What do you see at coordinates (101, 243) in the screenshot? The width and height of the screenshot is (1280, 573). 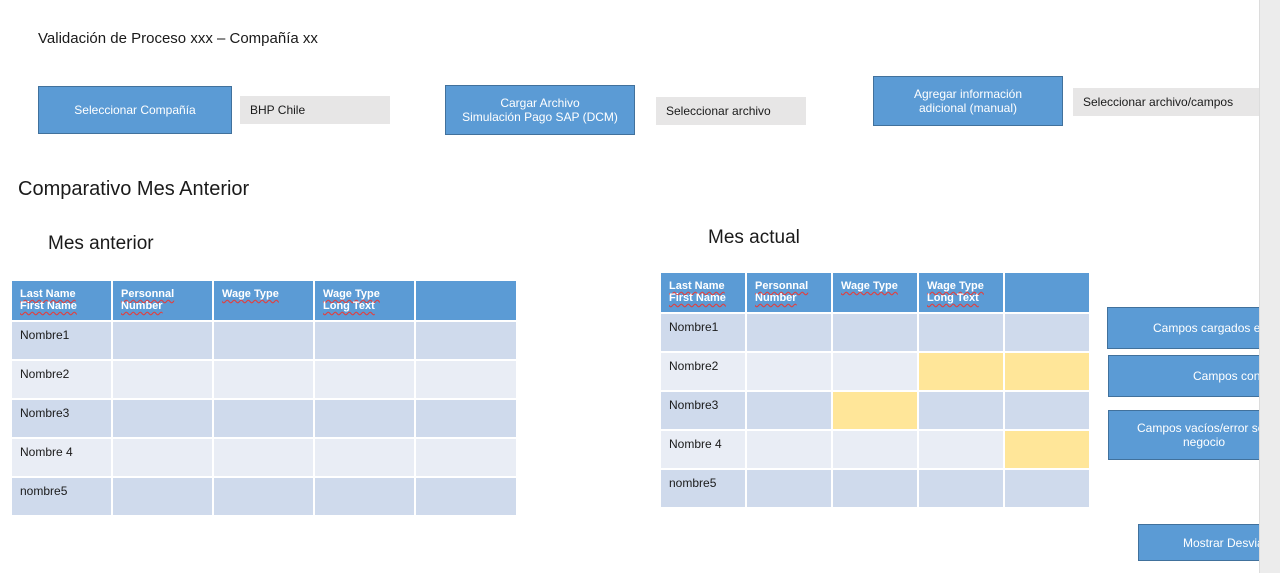 I see `previous-month-title: Mes anterior` at bounding box center [101, 243].